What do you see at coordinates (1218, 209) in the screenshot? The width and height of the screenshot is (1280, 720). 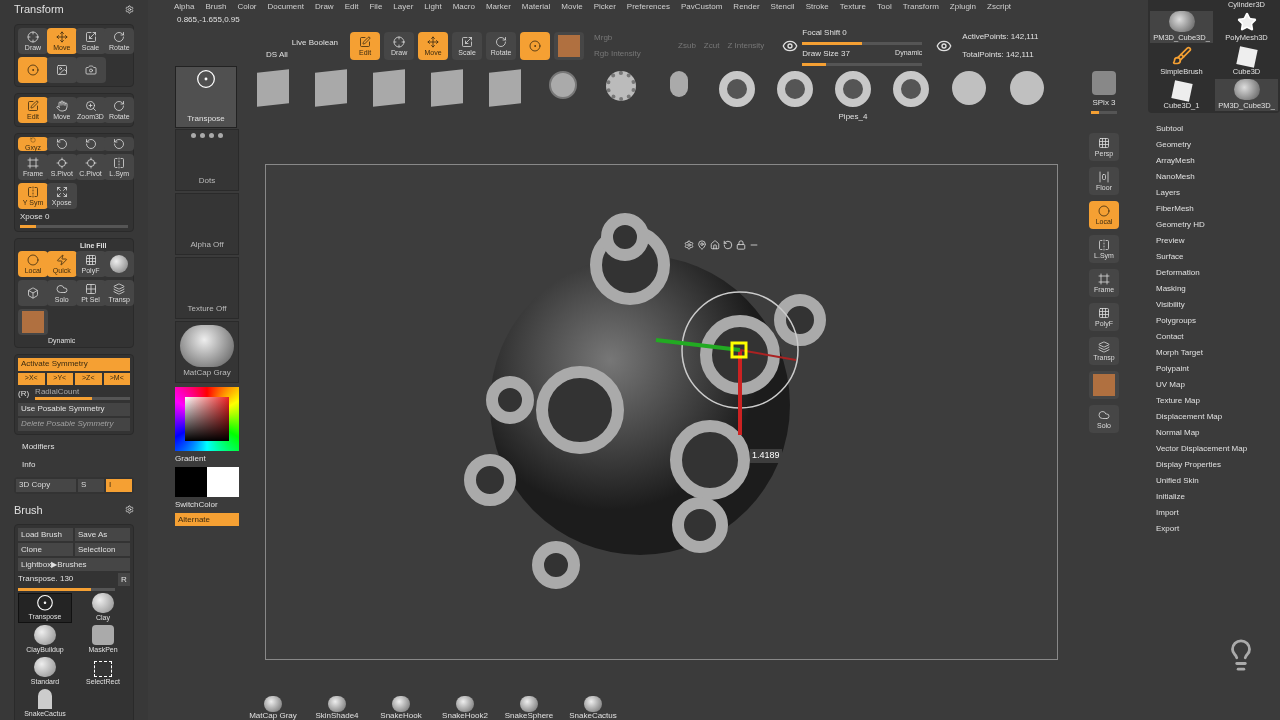 I see `menu-item: FiberMesh` at bounding box center [1218, 209].